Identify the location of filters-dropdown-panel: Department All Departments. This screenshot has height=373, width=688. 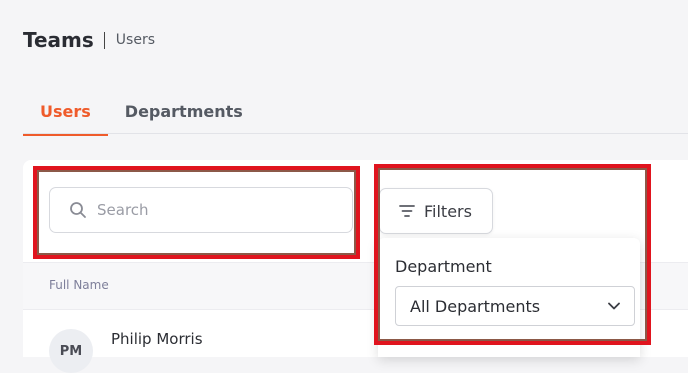
(509, 297).